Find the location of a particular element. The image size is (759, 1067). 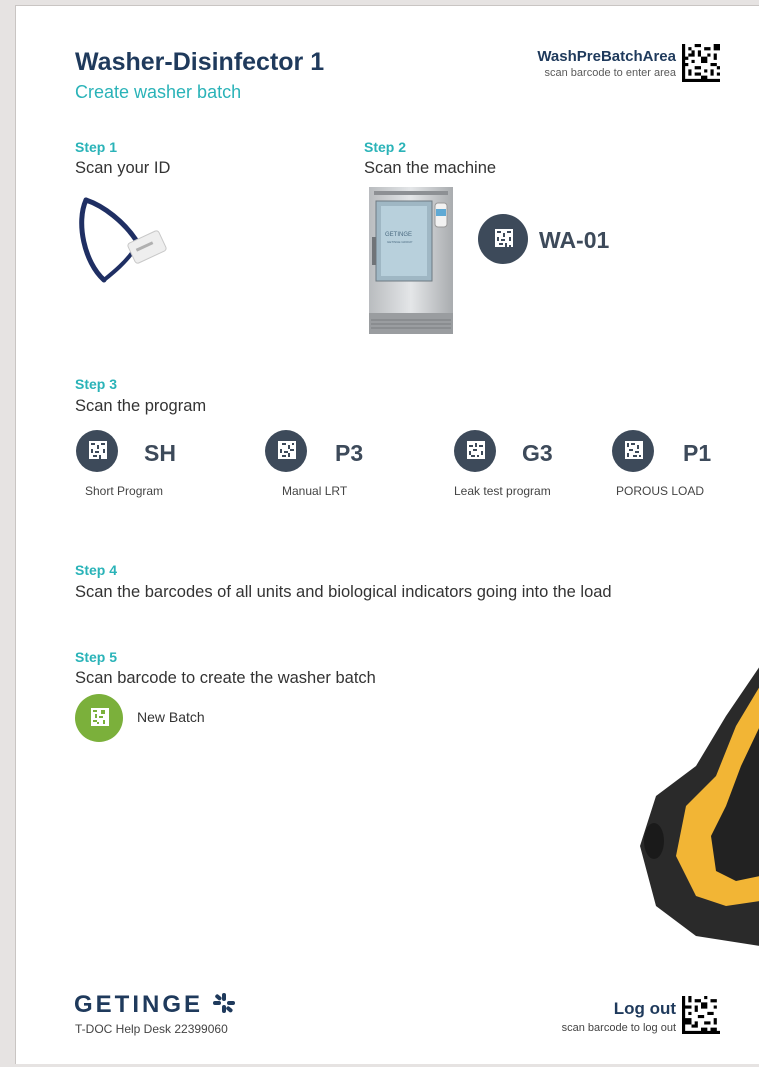

area-barcode-icon is located at coordinates (701, 63).